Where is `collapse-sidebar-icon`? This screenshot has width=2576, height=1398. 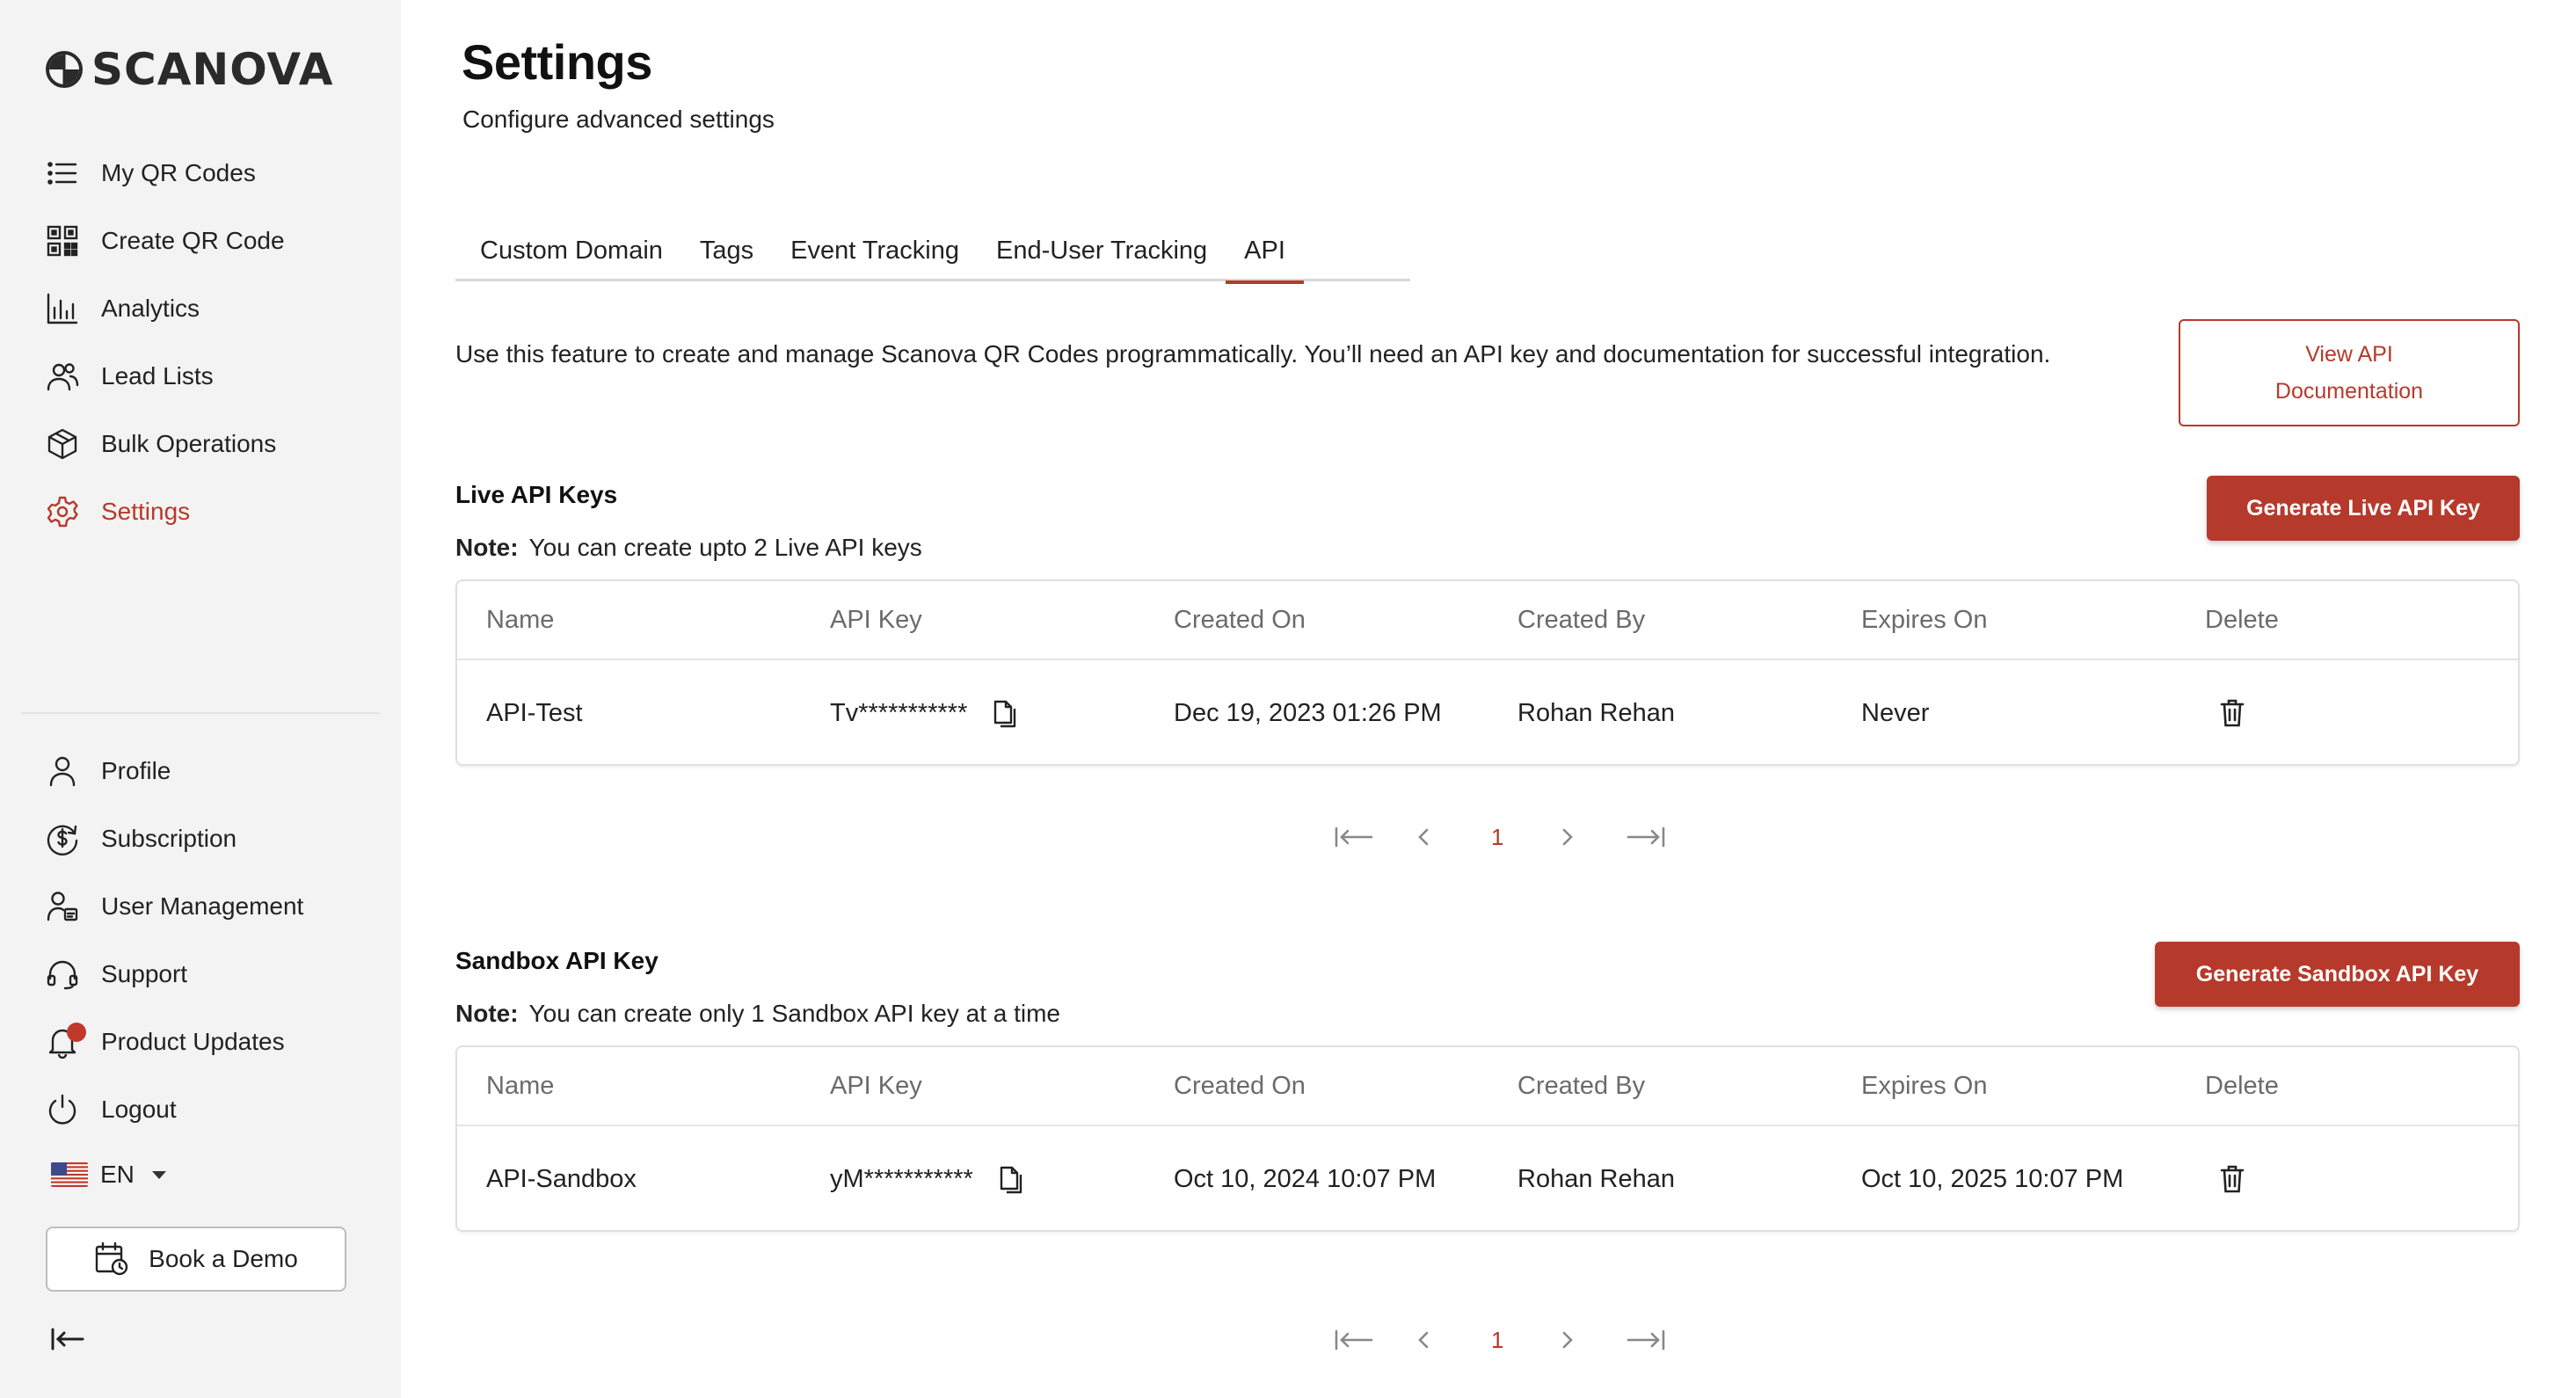 collapse-sidebar-icon is located at coordinates (67, 1339).